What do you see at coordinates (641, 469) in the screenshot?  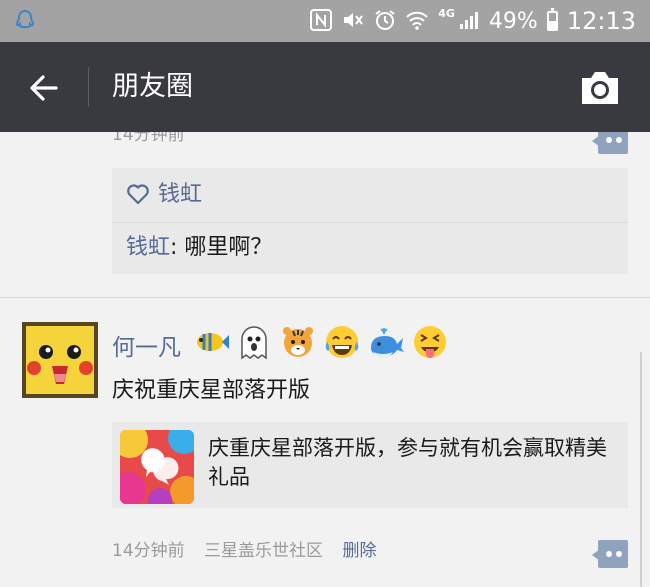 I see `scrollbar` at bounding box center [641, 469].